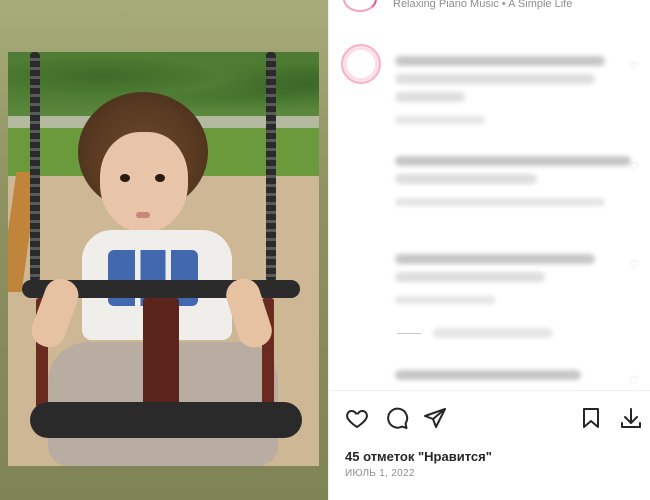  What do you see at coordinates (489, 390) in the screenshot?
I see `actions-divider` at bounding box center [489, 390].